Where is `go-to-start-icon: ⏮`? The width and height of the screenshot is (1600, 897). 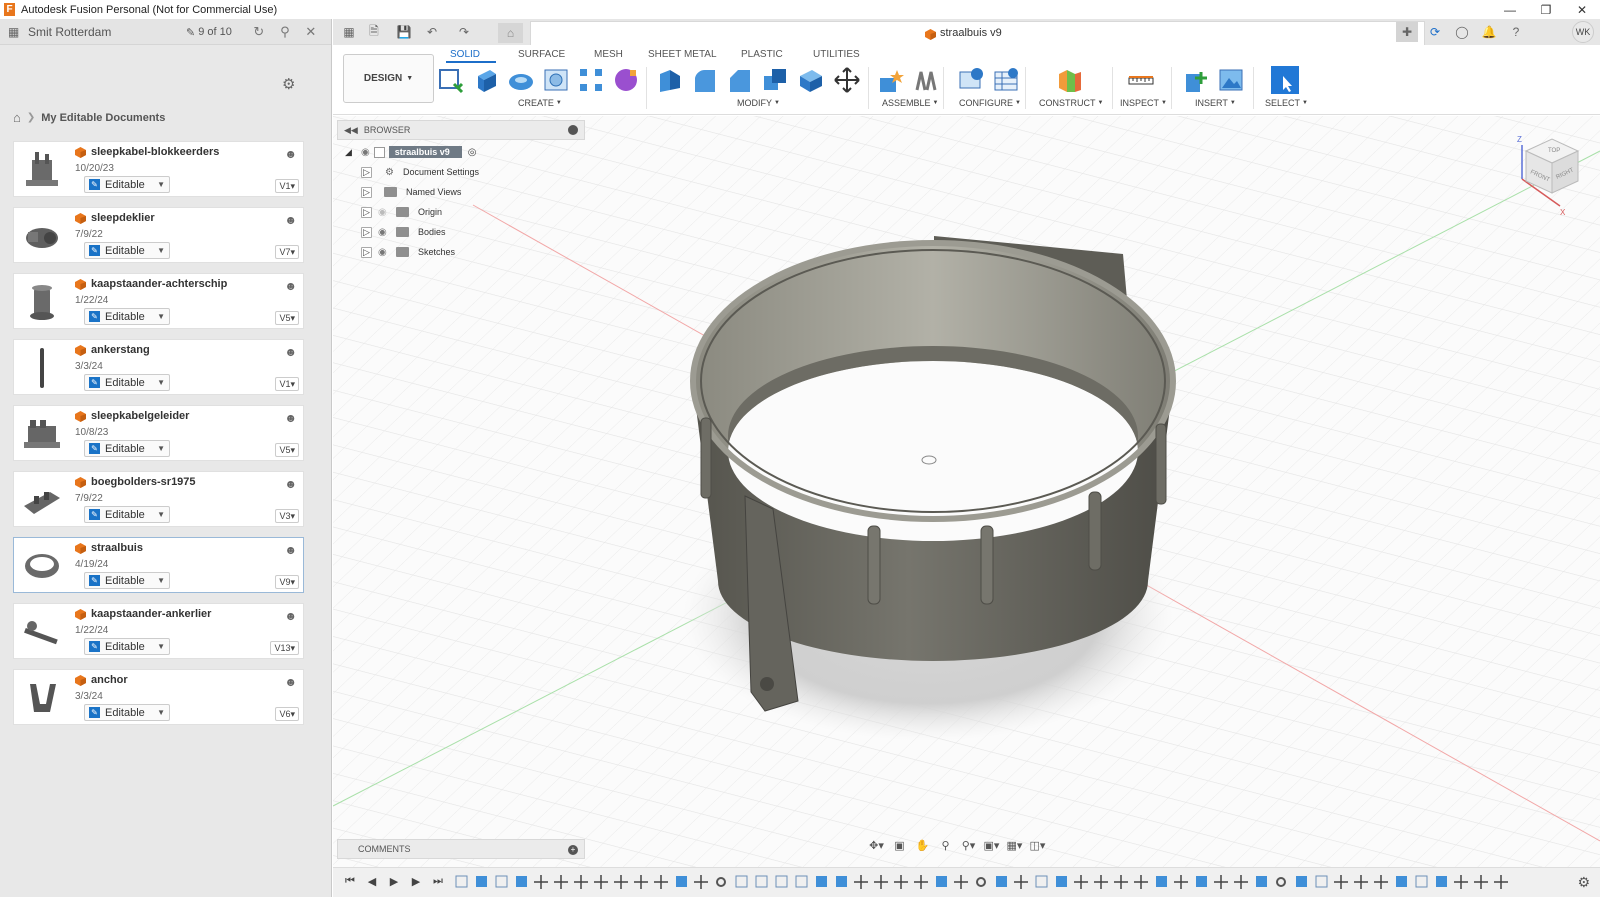
go-to-start-icon: ⏮ is located at coordinates (350, 881).